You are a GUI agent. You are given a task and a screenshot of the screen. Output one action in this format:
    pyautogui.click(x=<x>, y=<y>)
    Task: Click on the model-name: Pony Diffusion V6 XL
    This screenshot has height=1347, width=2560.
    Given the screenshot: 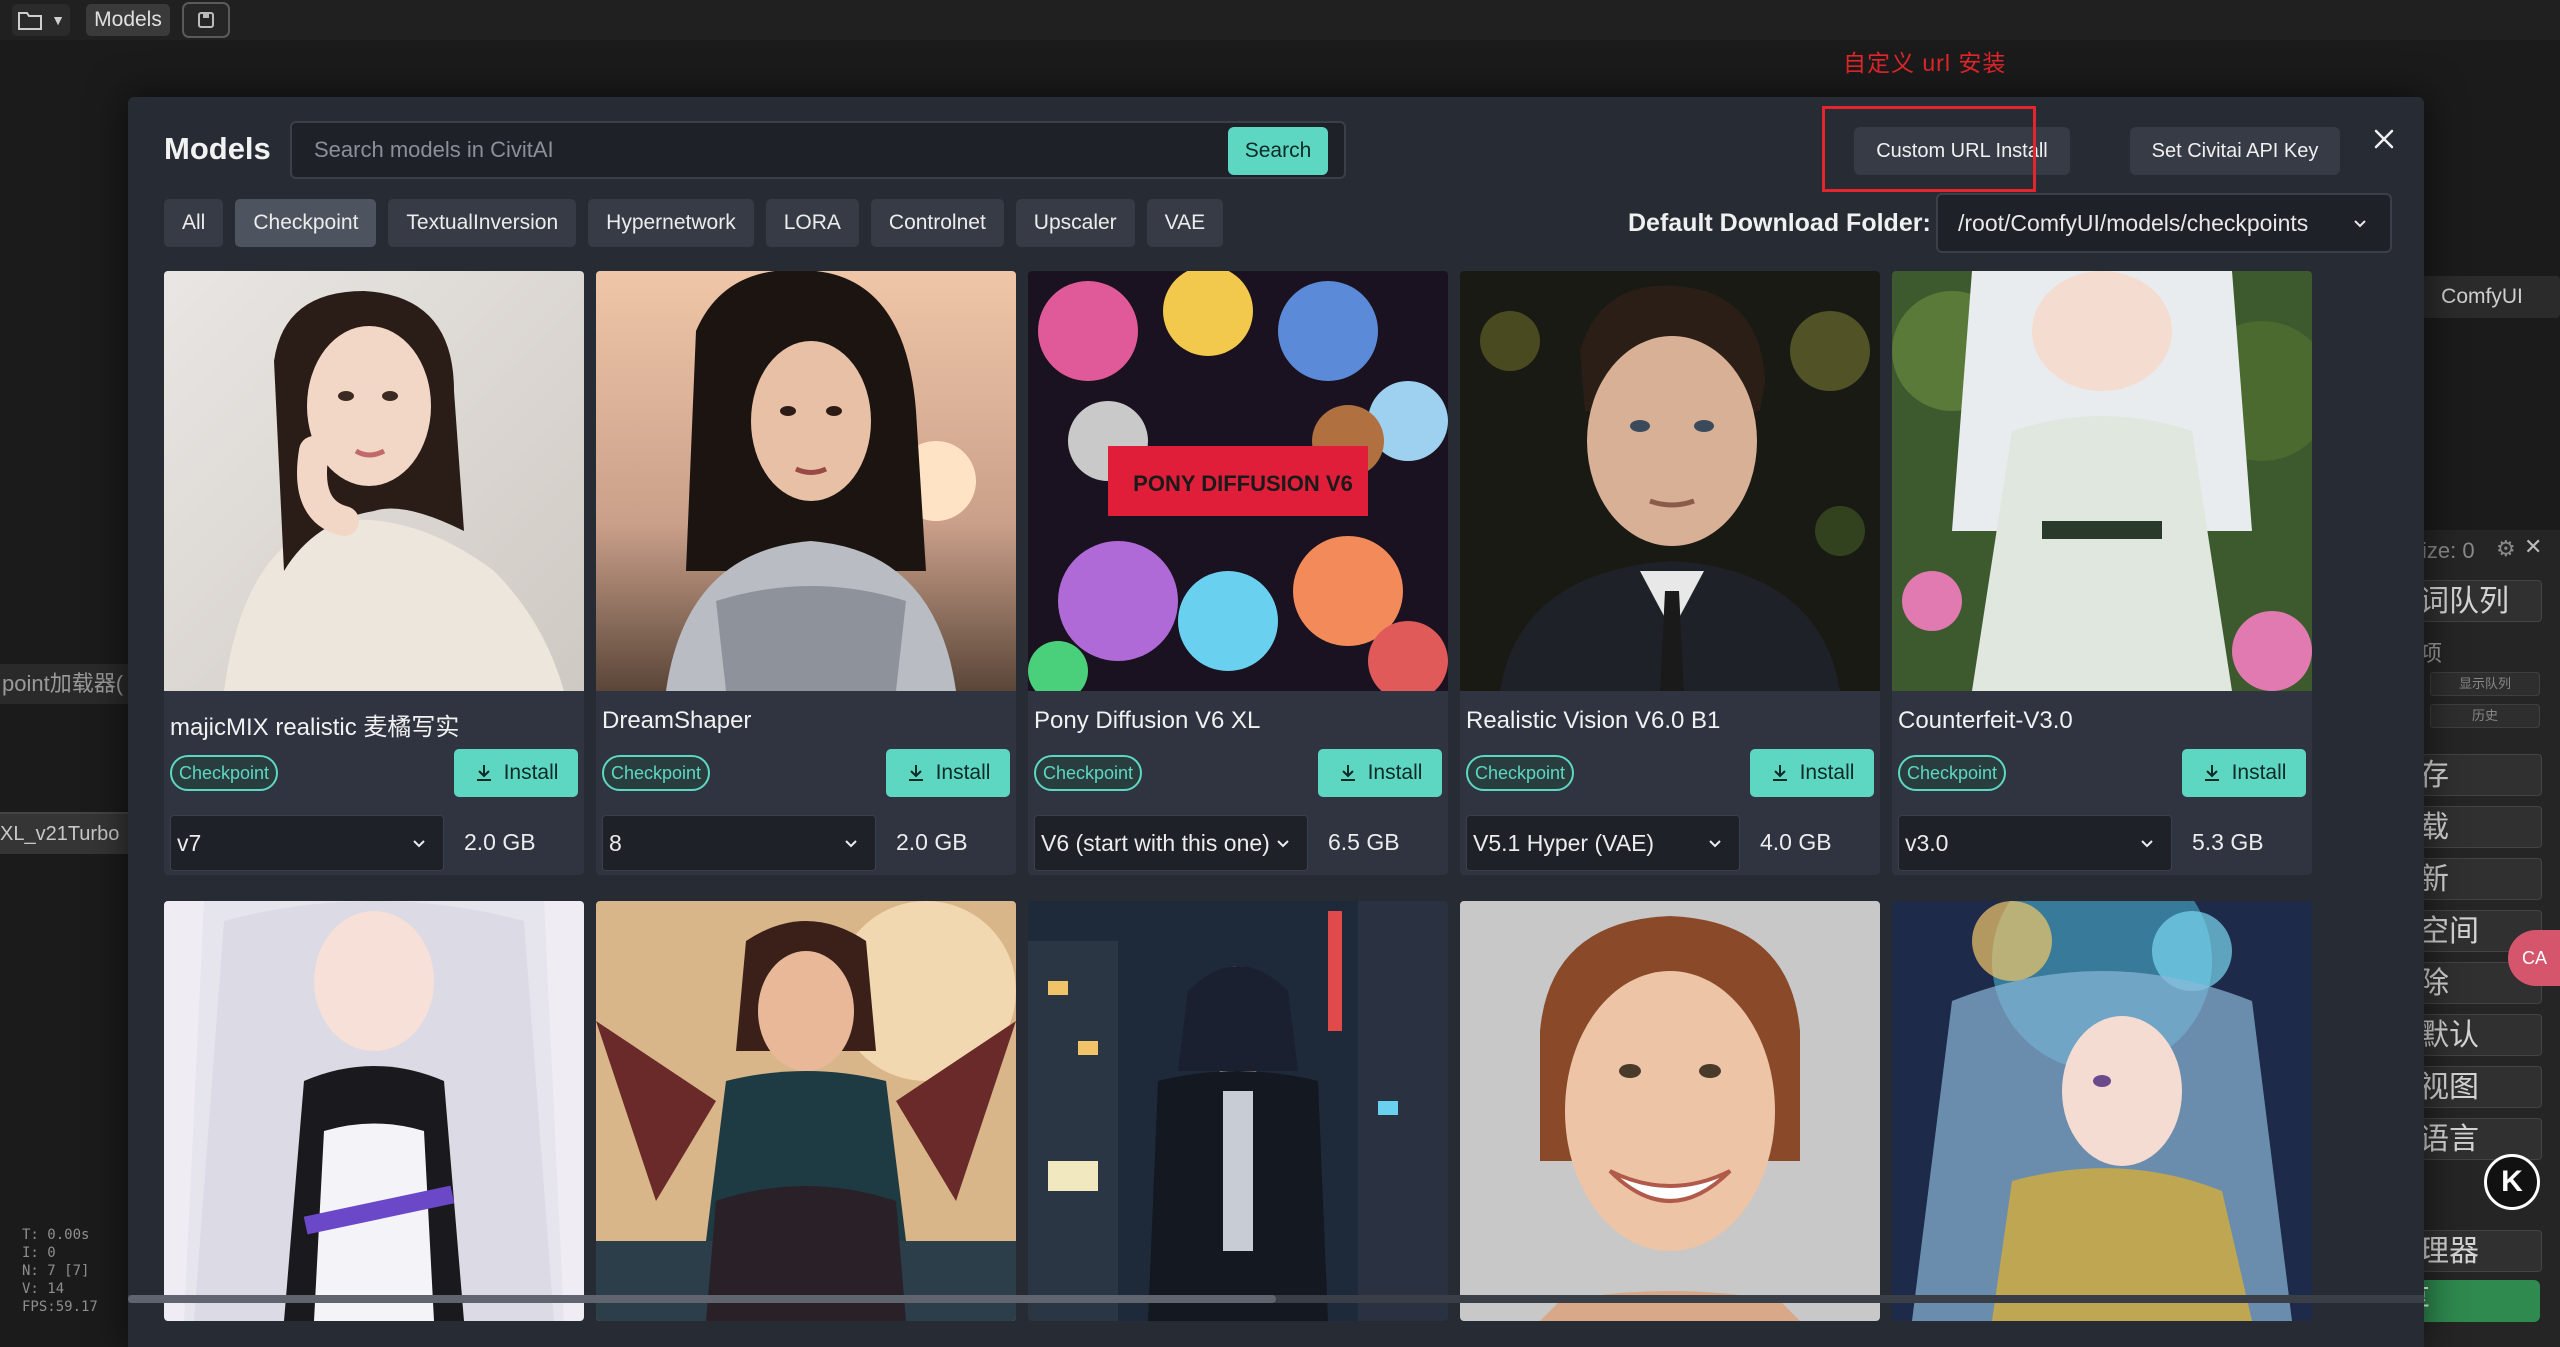 What is the action you would take?
    pyautogui.click(x=1147, y=720)
    